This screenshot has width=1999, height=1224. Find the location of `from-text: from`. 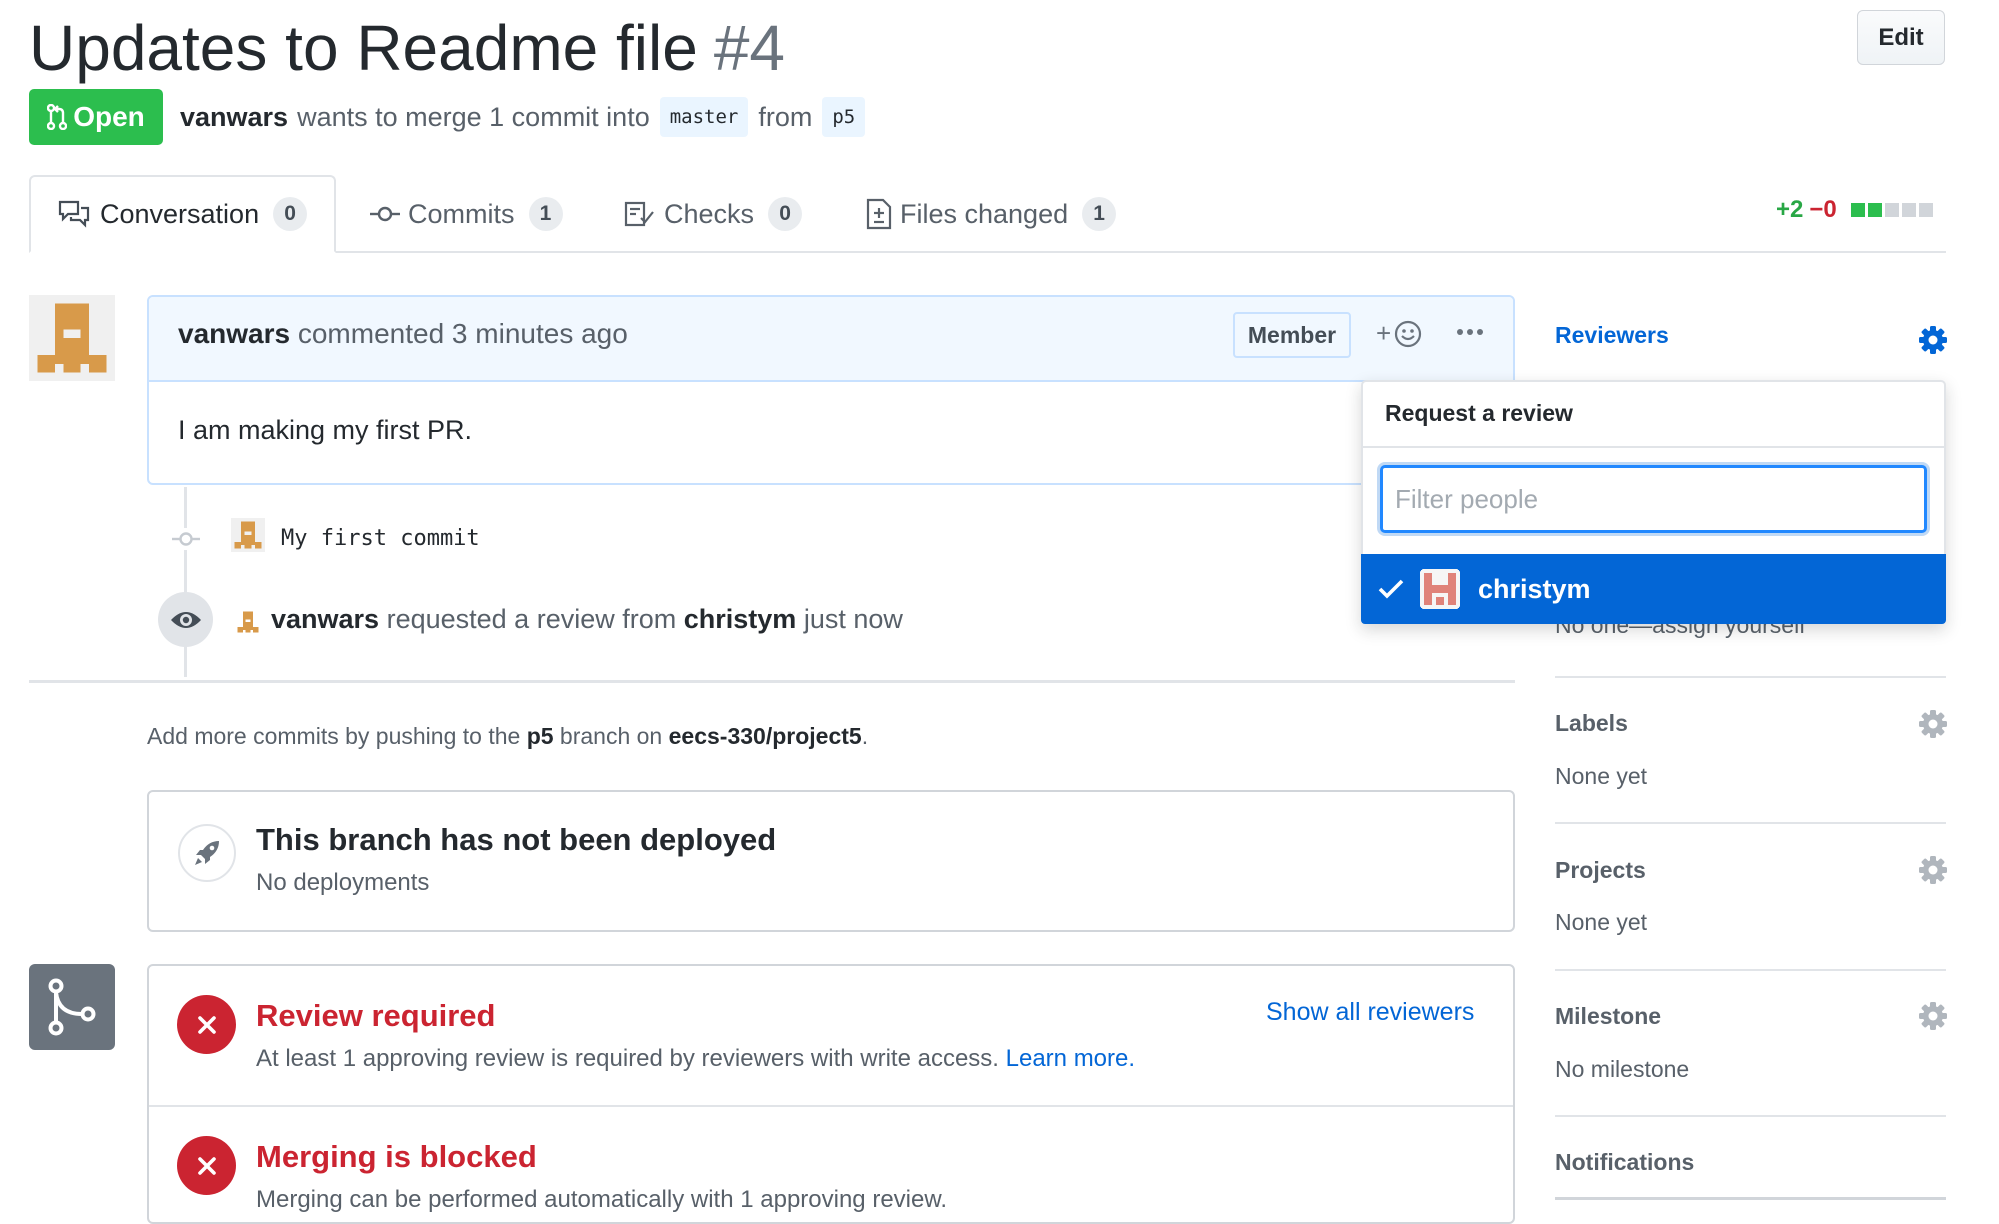

from-text: from is located at coordinates (785, 116).